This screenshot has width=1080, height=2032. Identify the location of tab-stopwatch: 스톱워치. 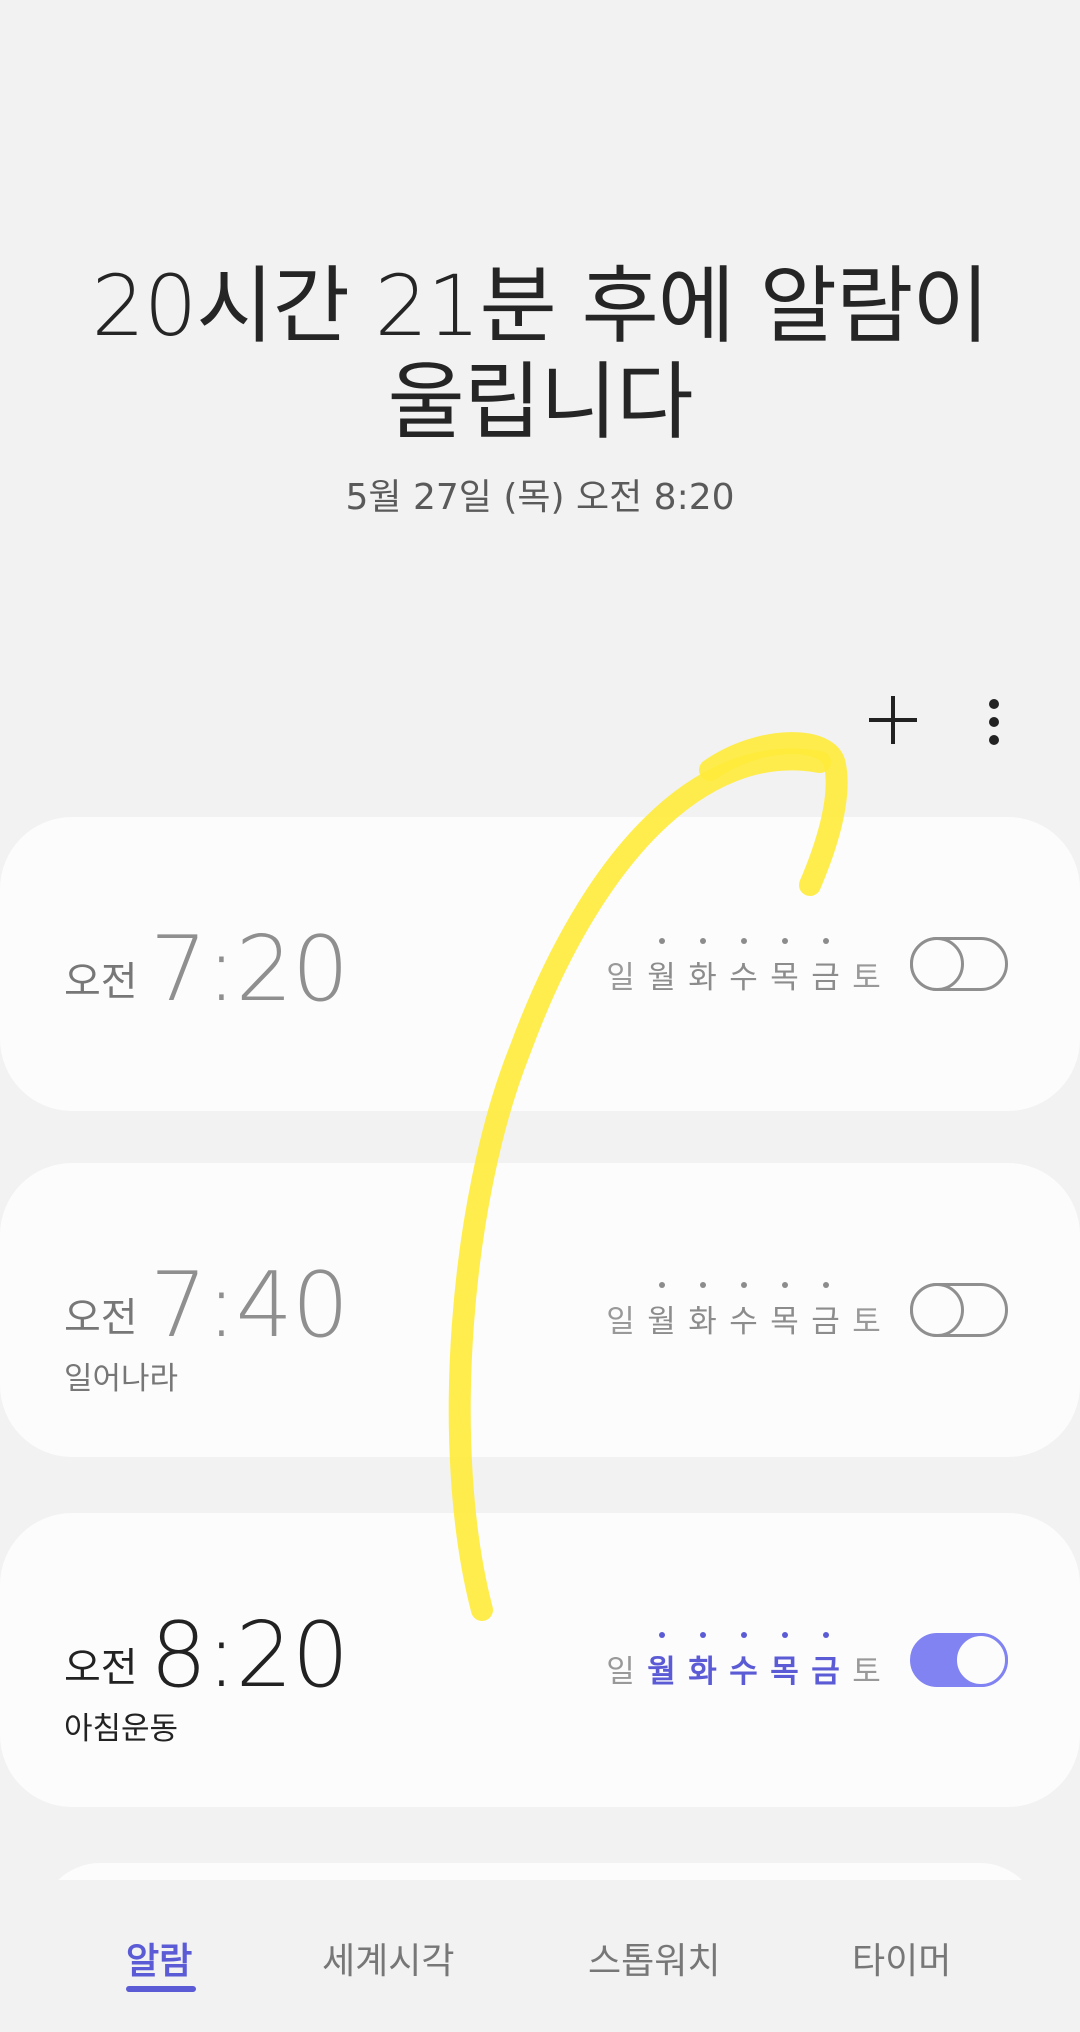
(654, 1958).